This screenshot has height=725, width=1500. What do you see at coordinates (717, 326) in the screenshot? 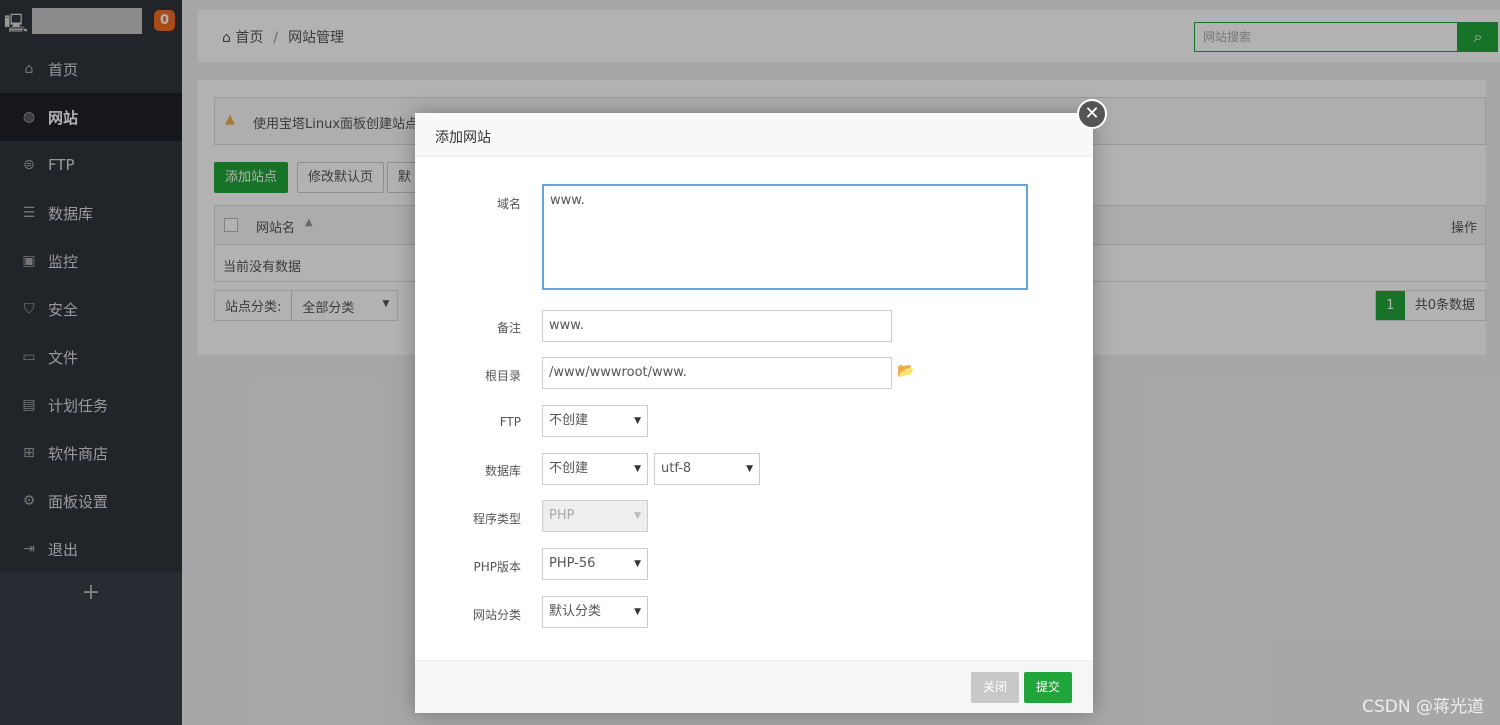
I see `note-input: www.` at bounding box center [717, 326].